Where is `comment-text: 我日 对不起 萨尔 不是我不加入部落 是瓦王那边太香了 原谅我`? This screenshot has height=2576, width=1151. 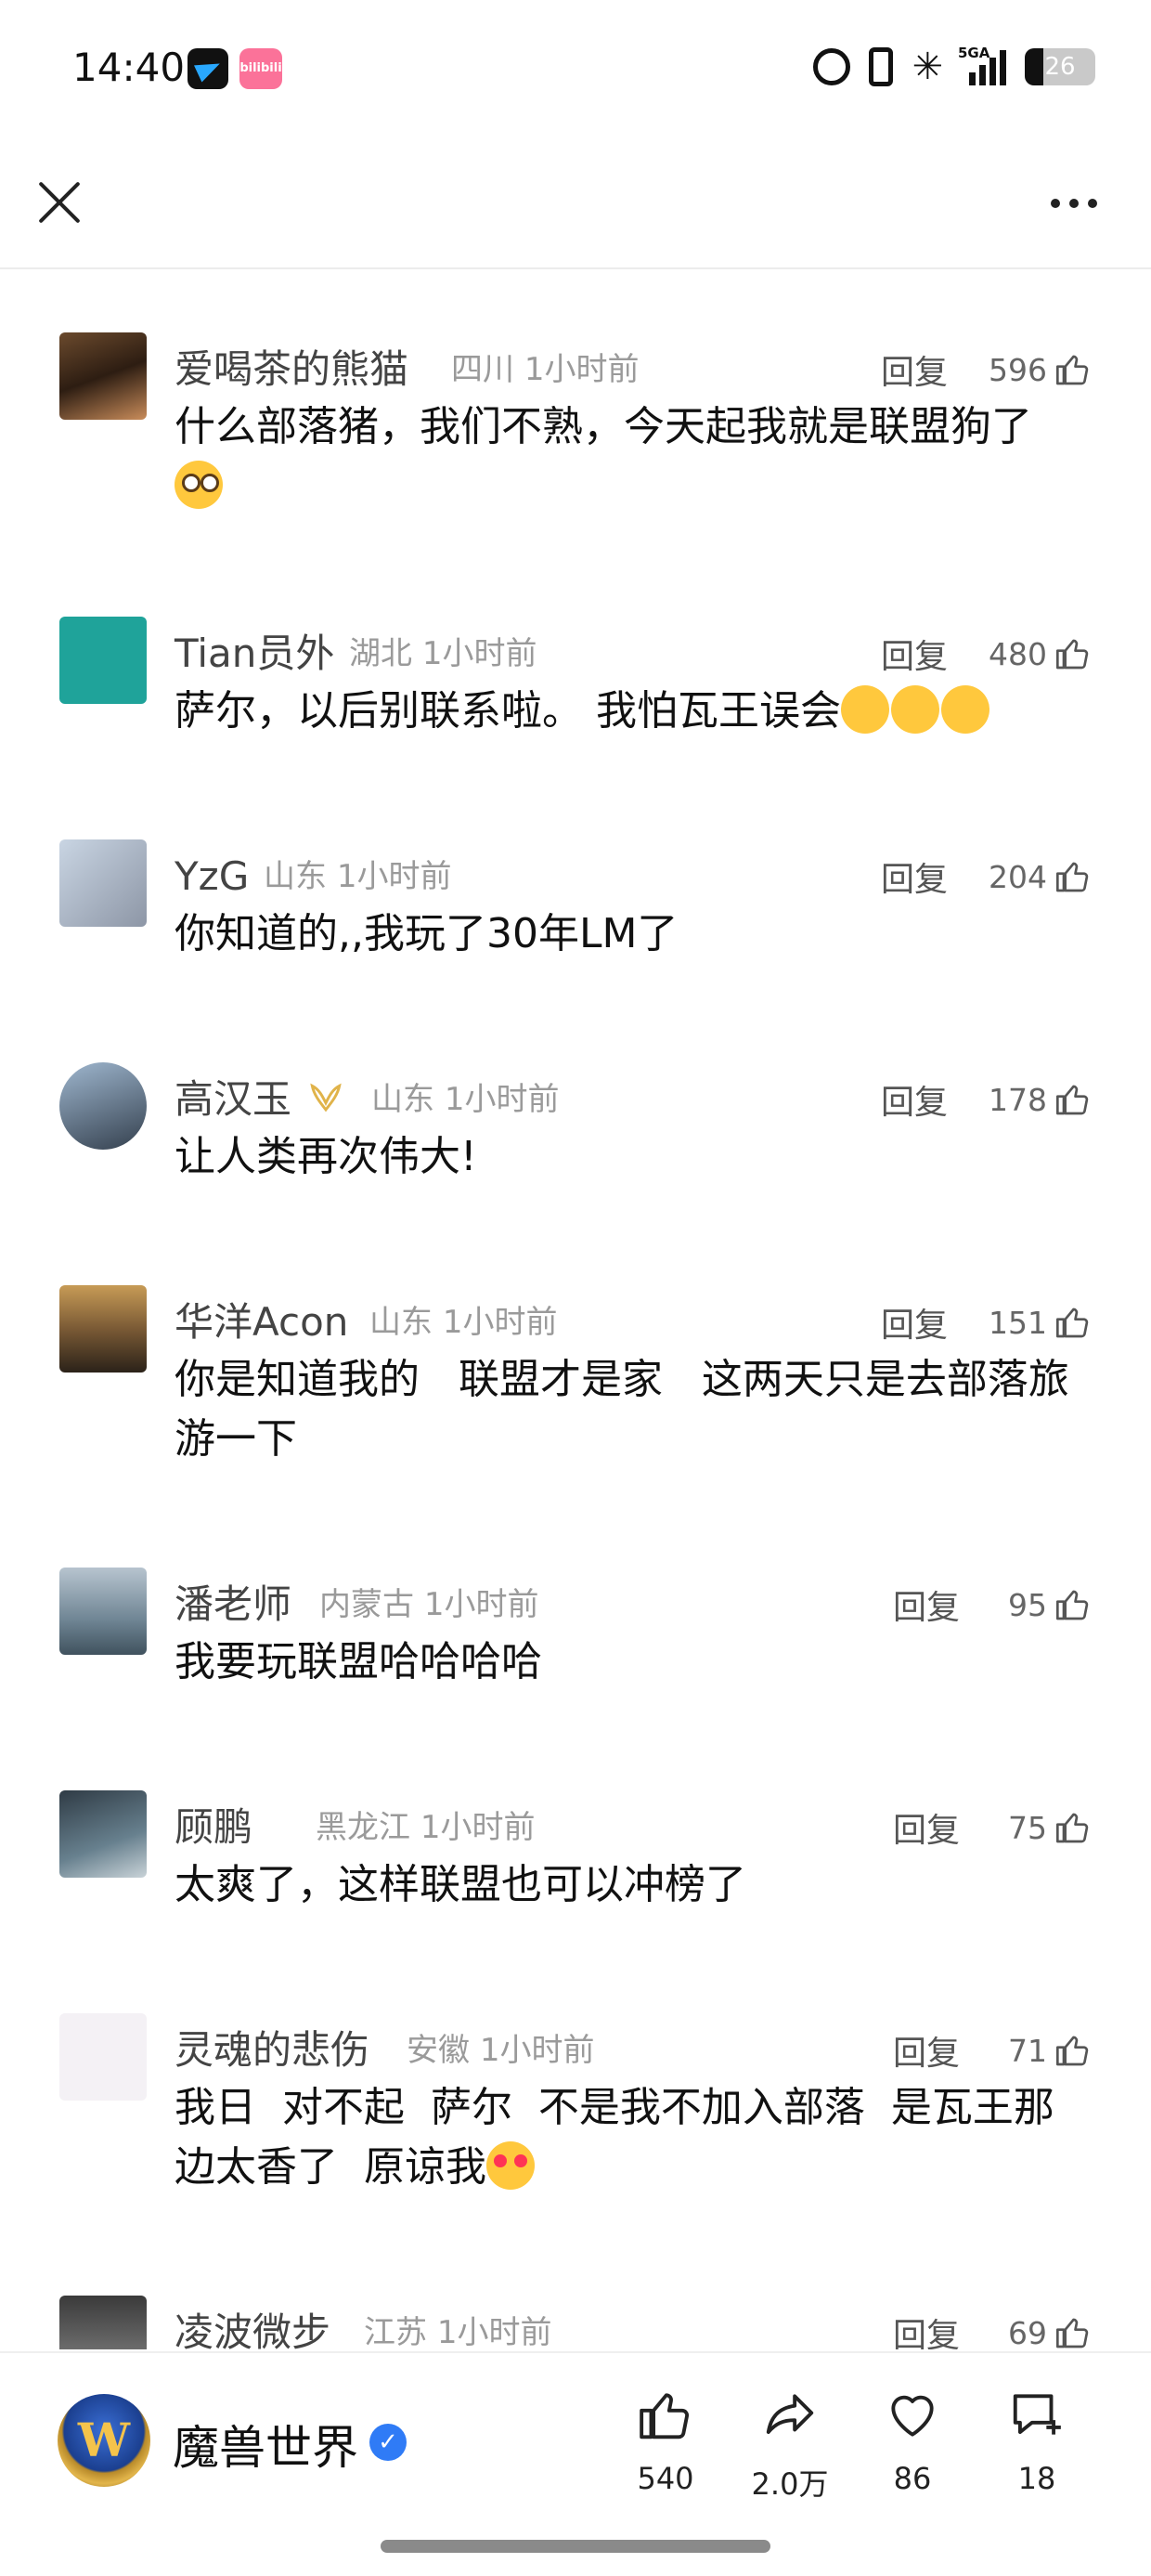
comment-text: 我日 对不起 萨尔 不是我不加入部落 是瓦王那边太香了 原谅我 is located at coordinates (614, 2137).